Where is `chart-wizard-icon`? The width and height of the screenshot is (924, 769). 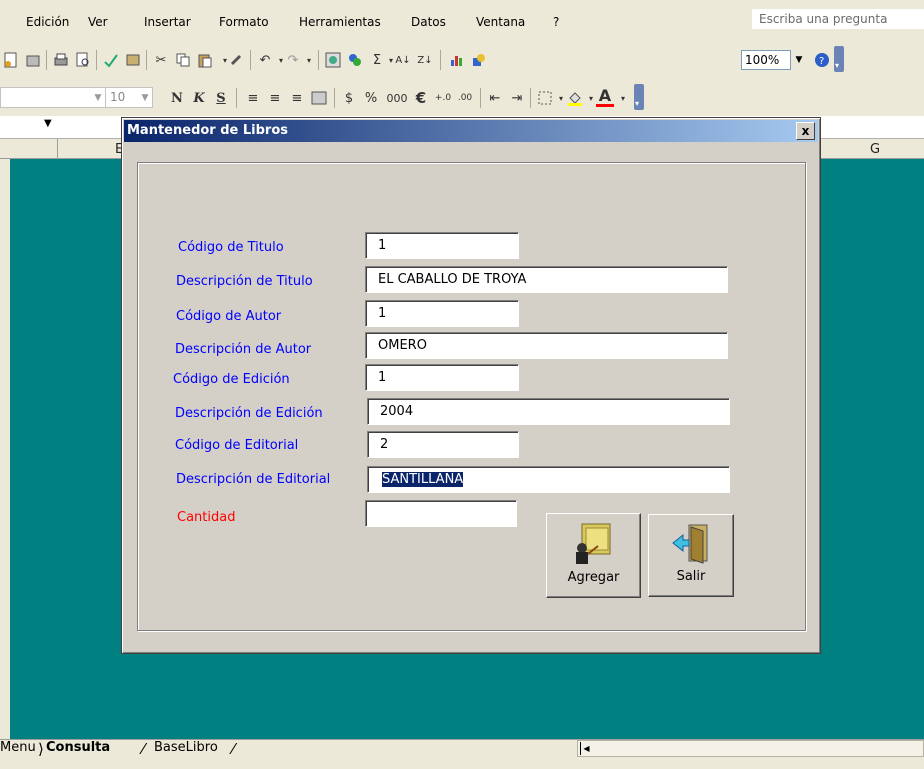
chart-wizard-icon is located at coordinates (457, 60).